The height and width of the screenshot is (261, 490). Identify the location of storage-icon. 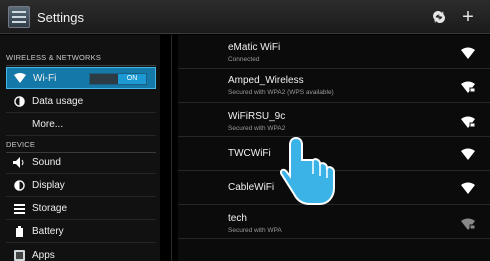
(19, 209).